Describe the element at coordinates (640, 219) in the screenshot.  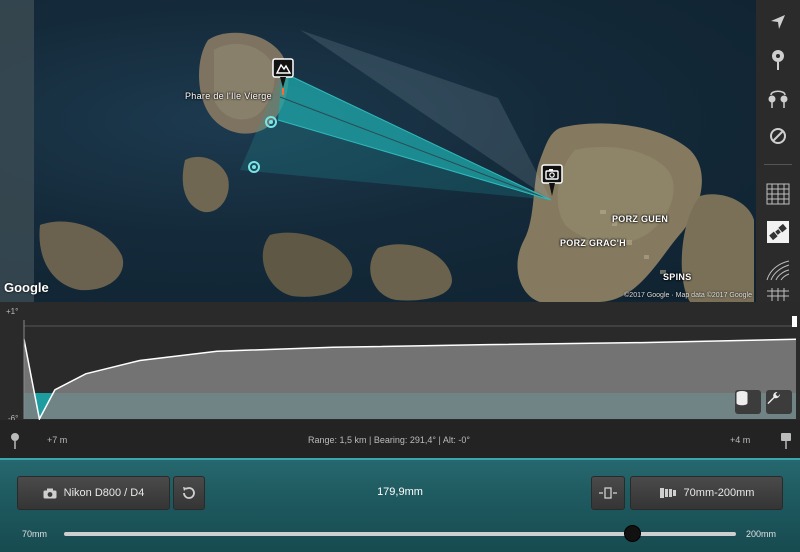
I see `map-town-label: PORZ GUEN` at that location.